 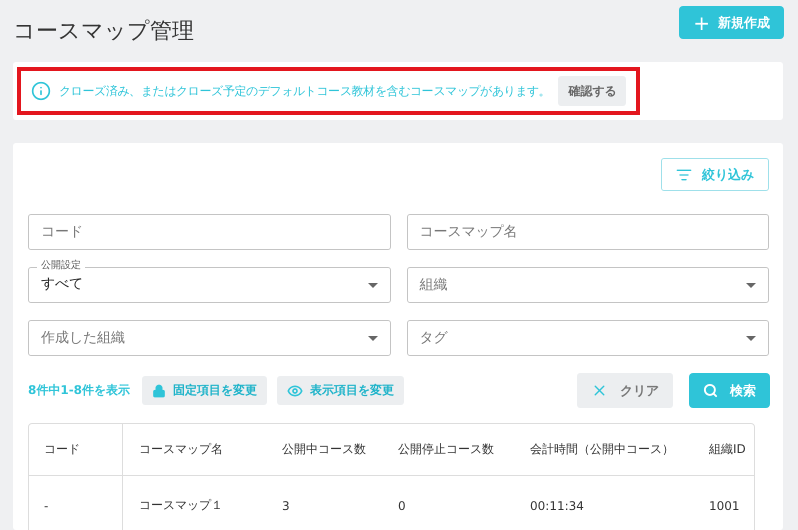 I want to click on select-field: タグ, so click(x=587, y=338).